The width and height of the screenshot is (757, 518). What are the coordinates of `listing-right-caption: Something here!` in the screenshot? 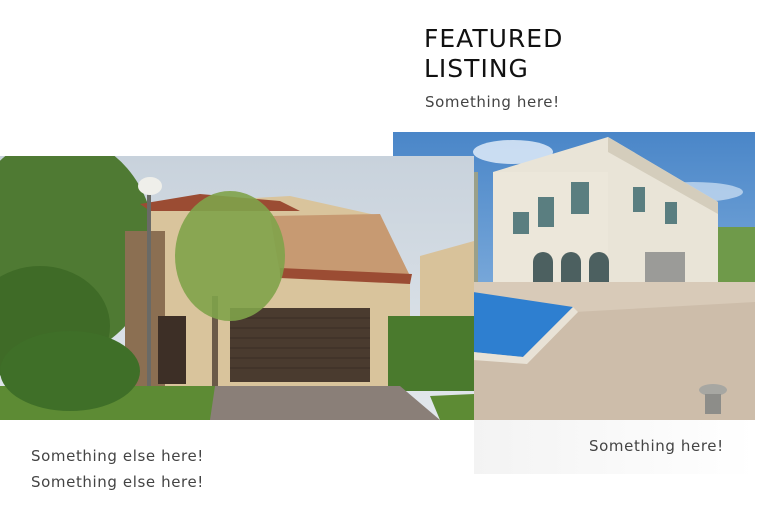 It's located at (656, 446).